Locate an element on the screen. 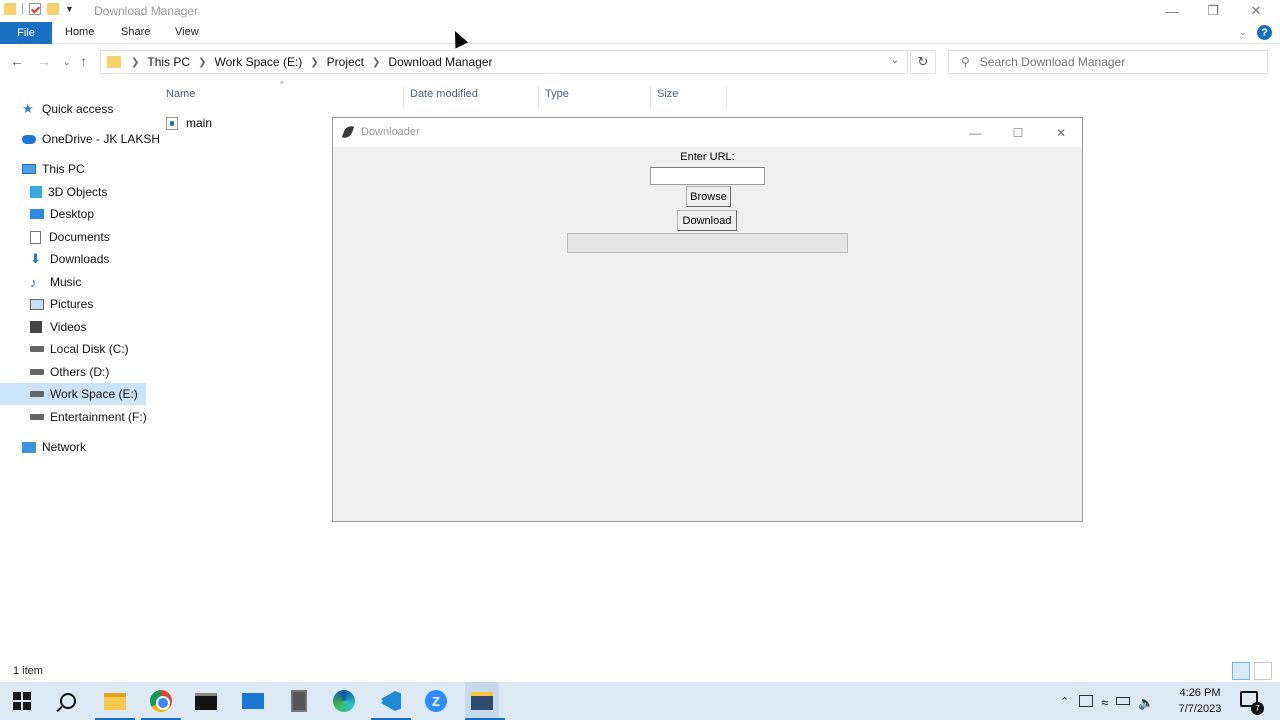 Image resolution: width=1280 pixels, height=720 pixels. nav-network: Network is located at coordinates (54, 447).